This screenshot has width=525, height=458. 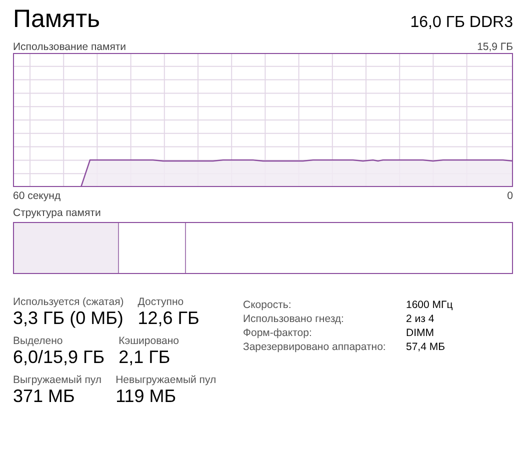 I want to click on memory-capacity: 16,0 ГБ DDR3, so click(x=461, y=23).